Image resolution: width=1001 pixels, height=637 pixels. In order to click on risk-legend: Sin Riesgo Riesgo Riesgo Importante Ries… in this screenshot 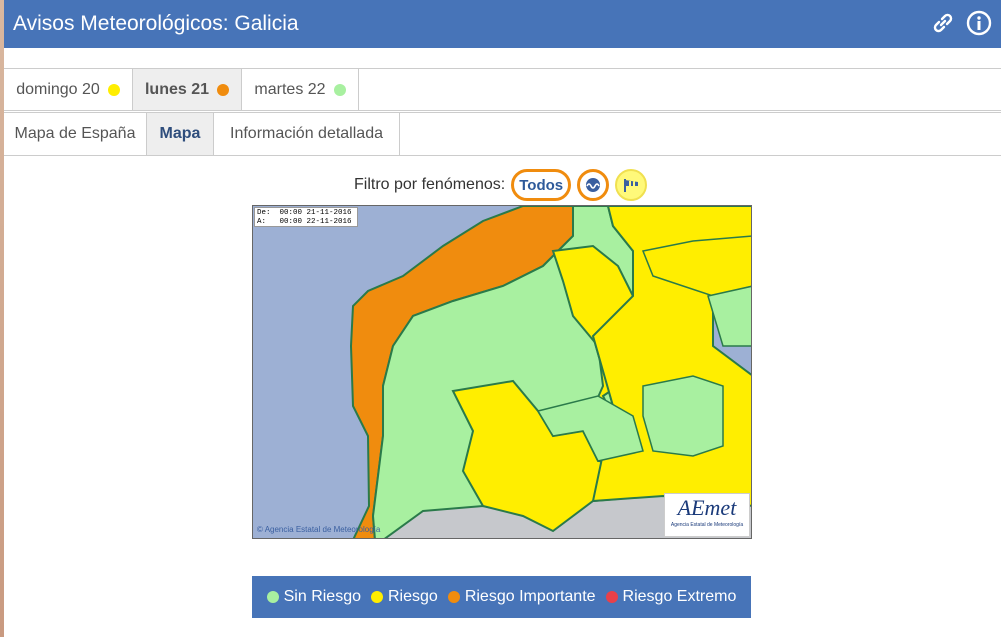, I will do `click(501, 597)`.